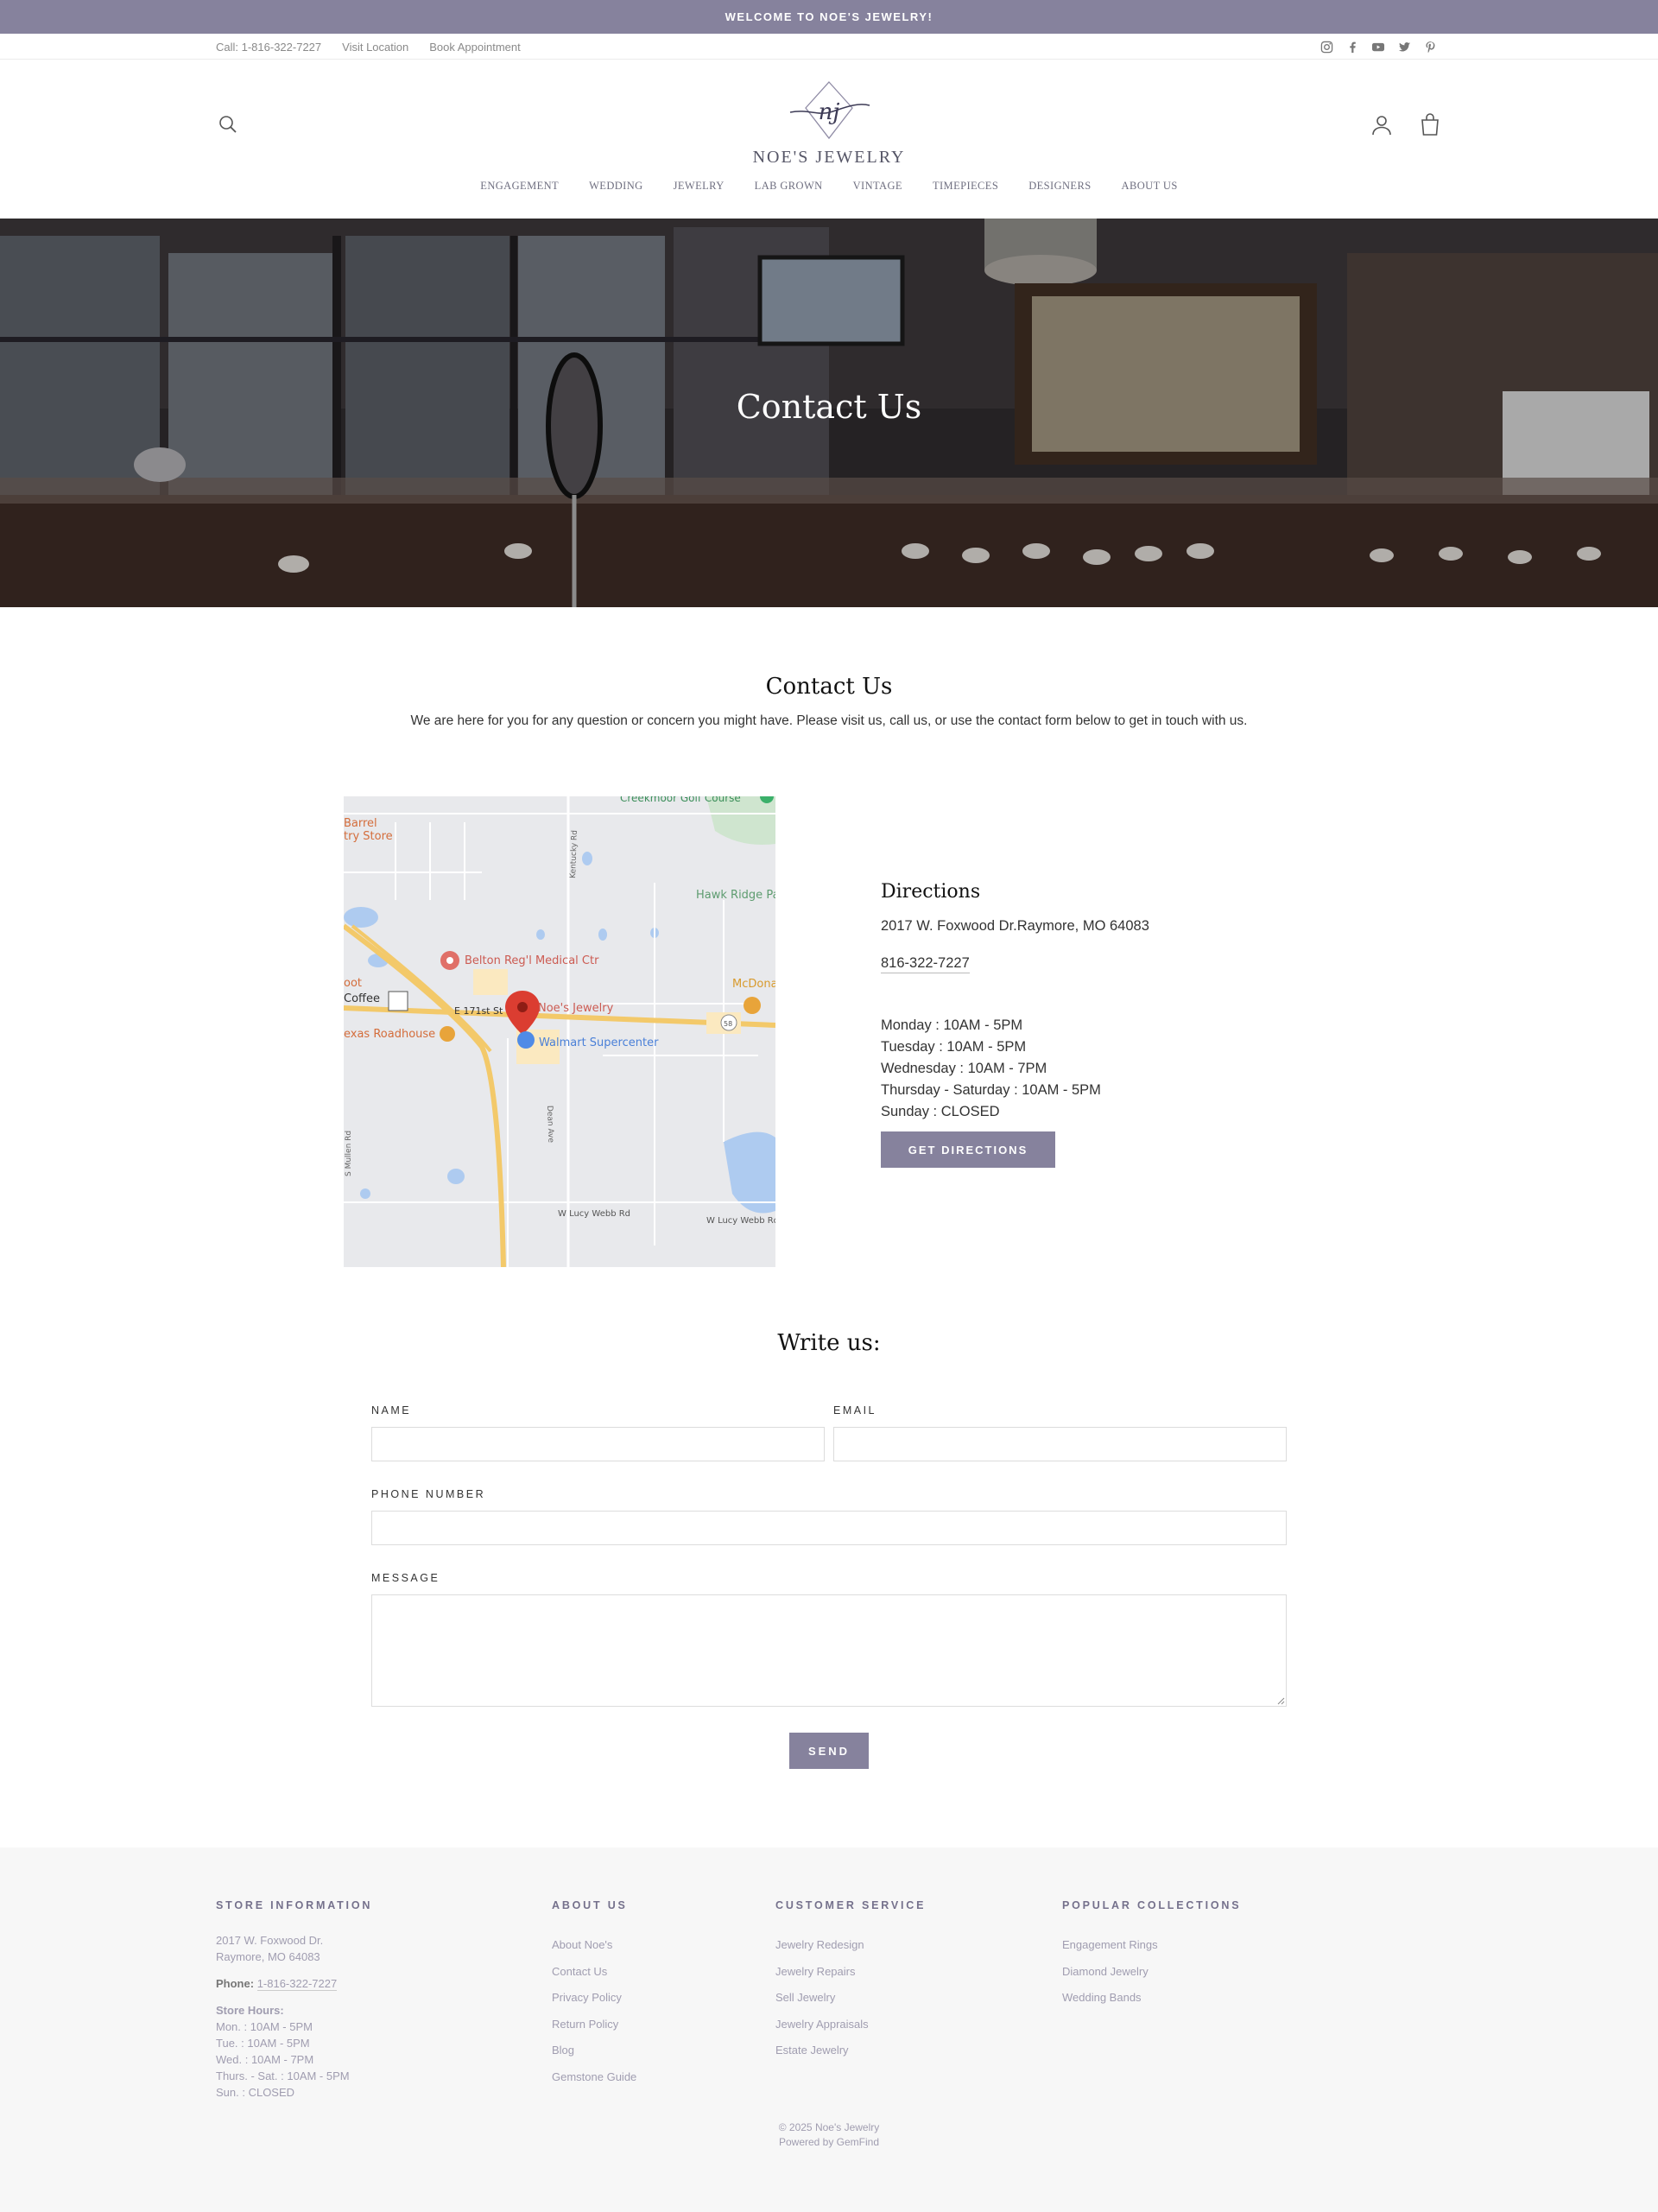 Image resolution: width=1658 pixels, height=2212 pixels. What do you see at coordinates (294, 1905) in the screenshot?
I see `footer-heading: STORE INFORMATION` at bounding box center [294, 1905].